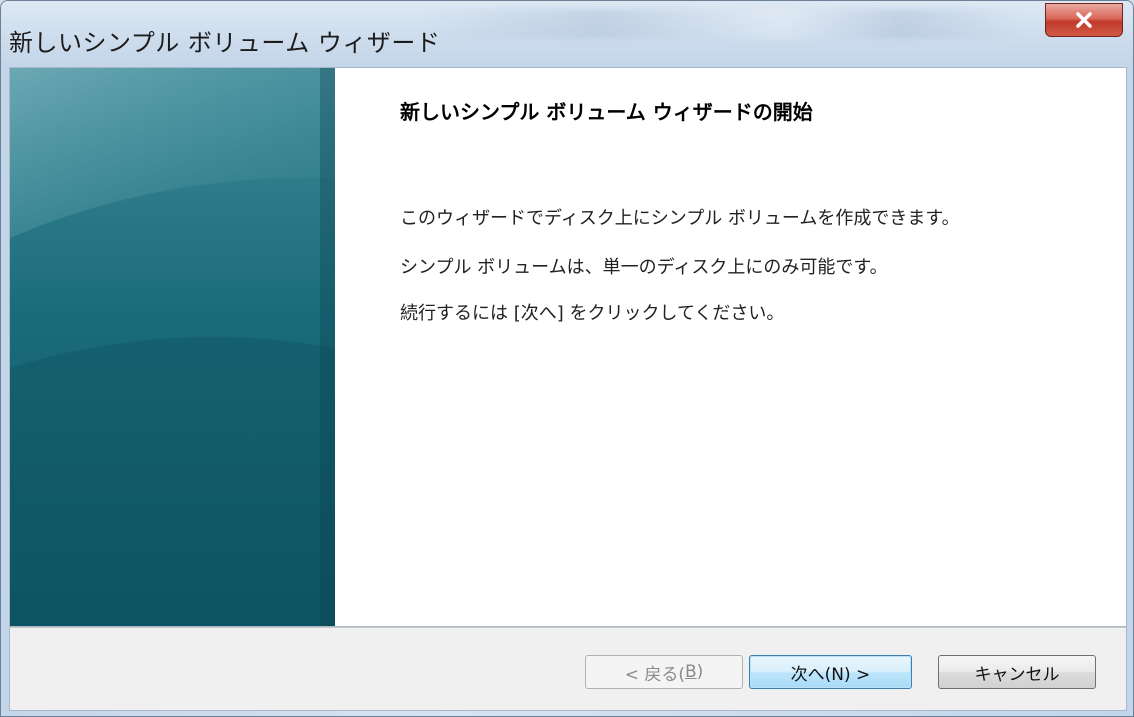 Image resolution: width=1134 pixels, height=717 pixels. I want to click on description-line-1: このウィザードでディスク上にシンプル ボリュームを作成できます。, so click(680, 218).